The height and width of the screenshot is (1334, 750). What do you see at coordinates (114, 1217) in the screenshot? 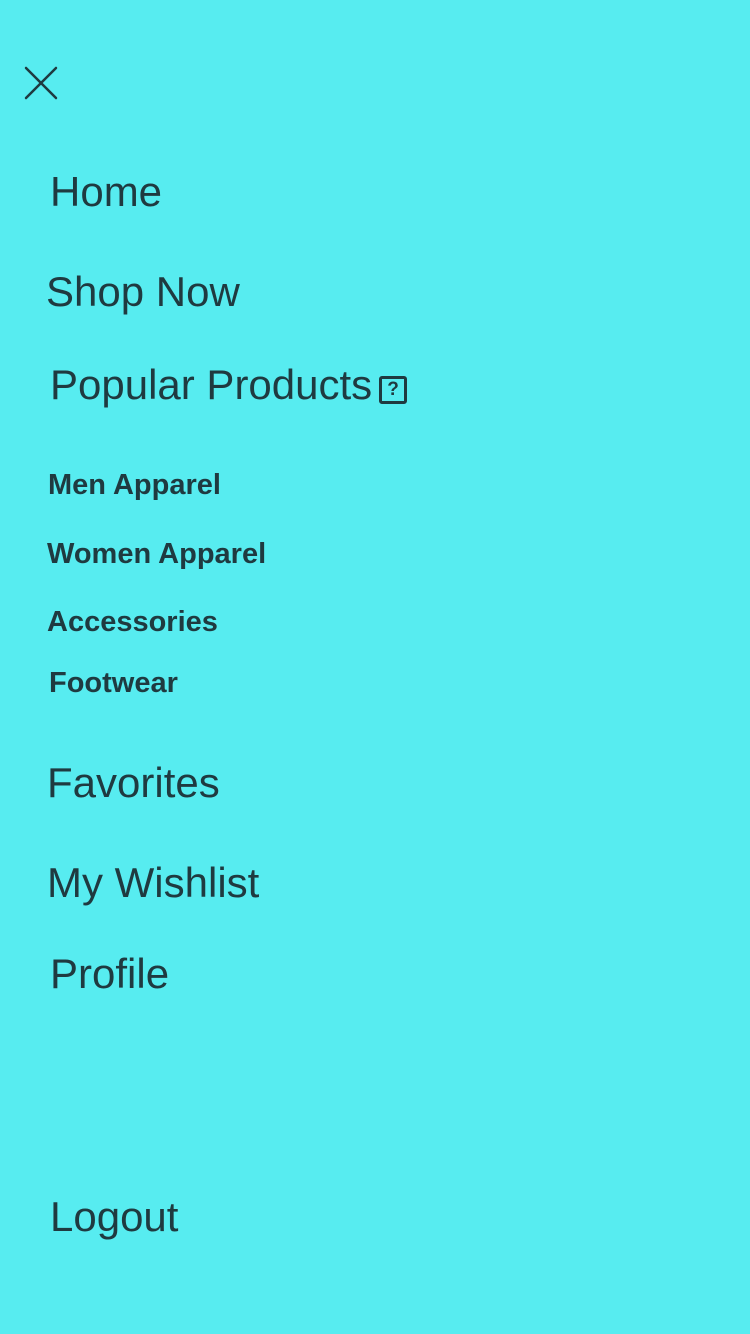
I see `menu-item-logout: Logout` at bounding box center [114, 1217].